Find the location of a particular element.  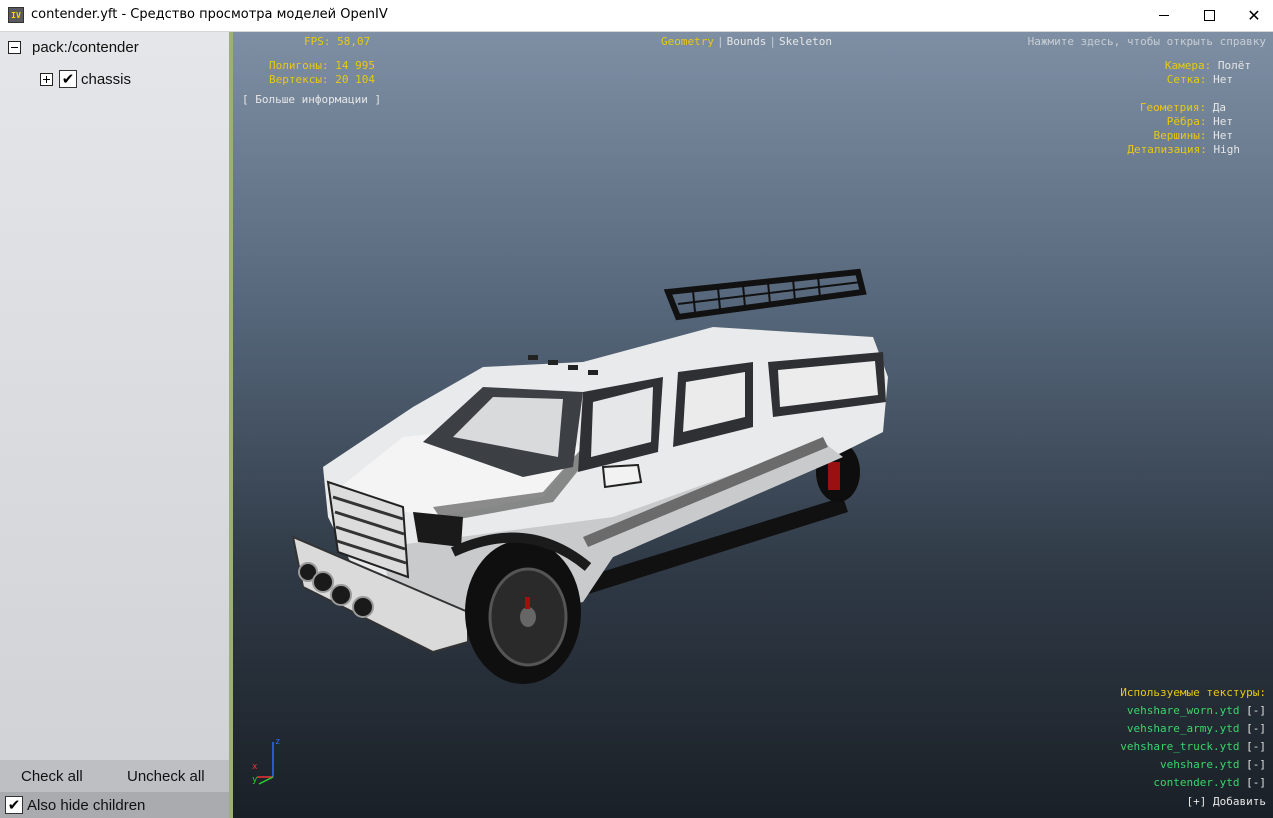

used-textures-header: Используемые текстуры: is located at coordinates (1193, 692).